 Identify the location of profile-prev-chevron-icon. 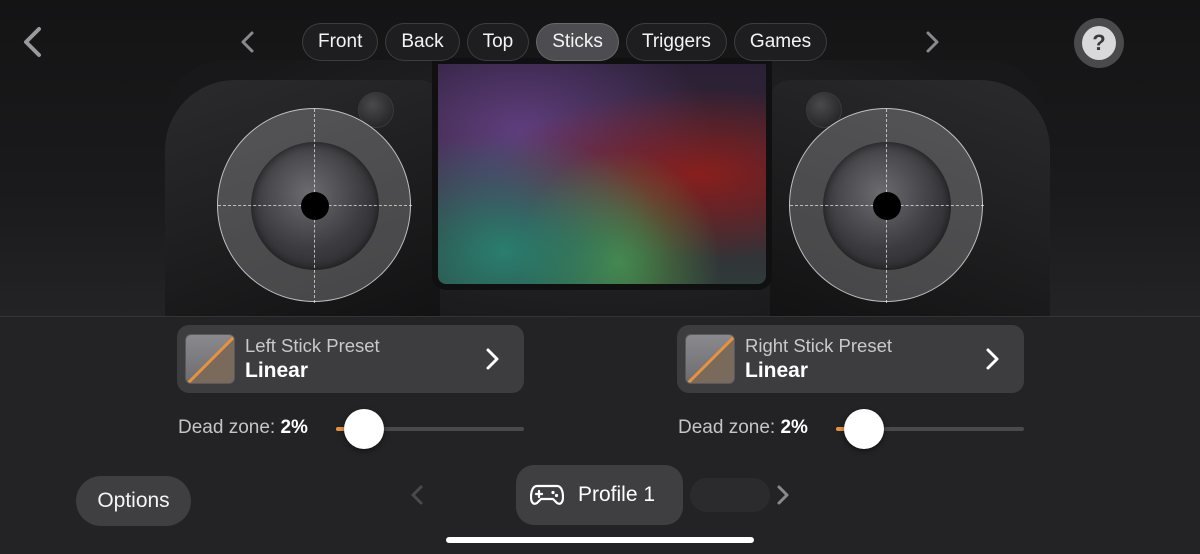
(417, 495).